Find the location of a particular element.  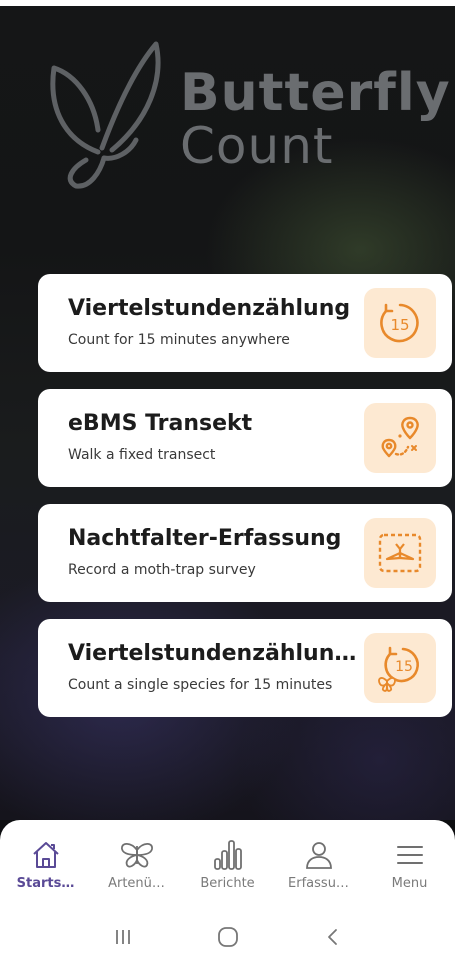

card-subtitle: Walk a fixed transect is located at coordinates (142, 455).